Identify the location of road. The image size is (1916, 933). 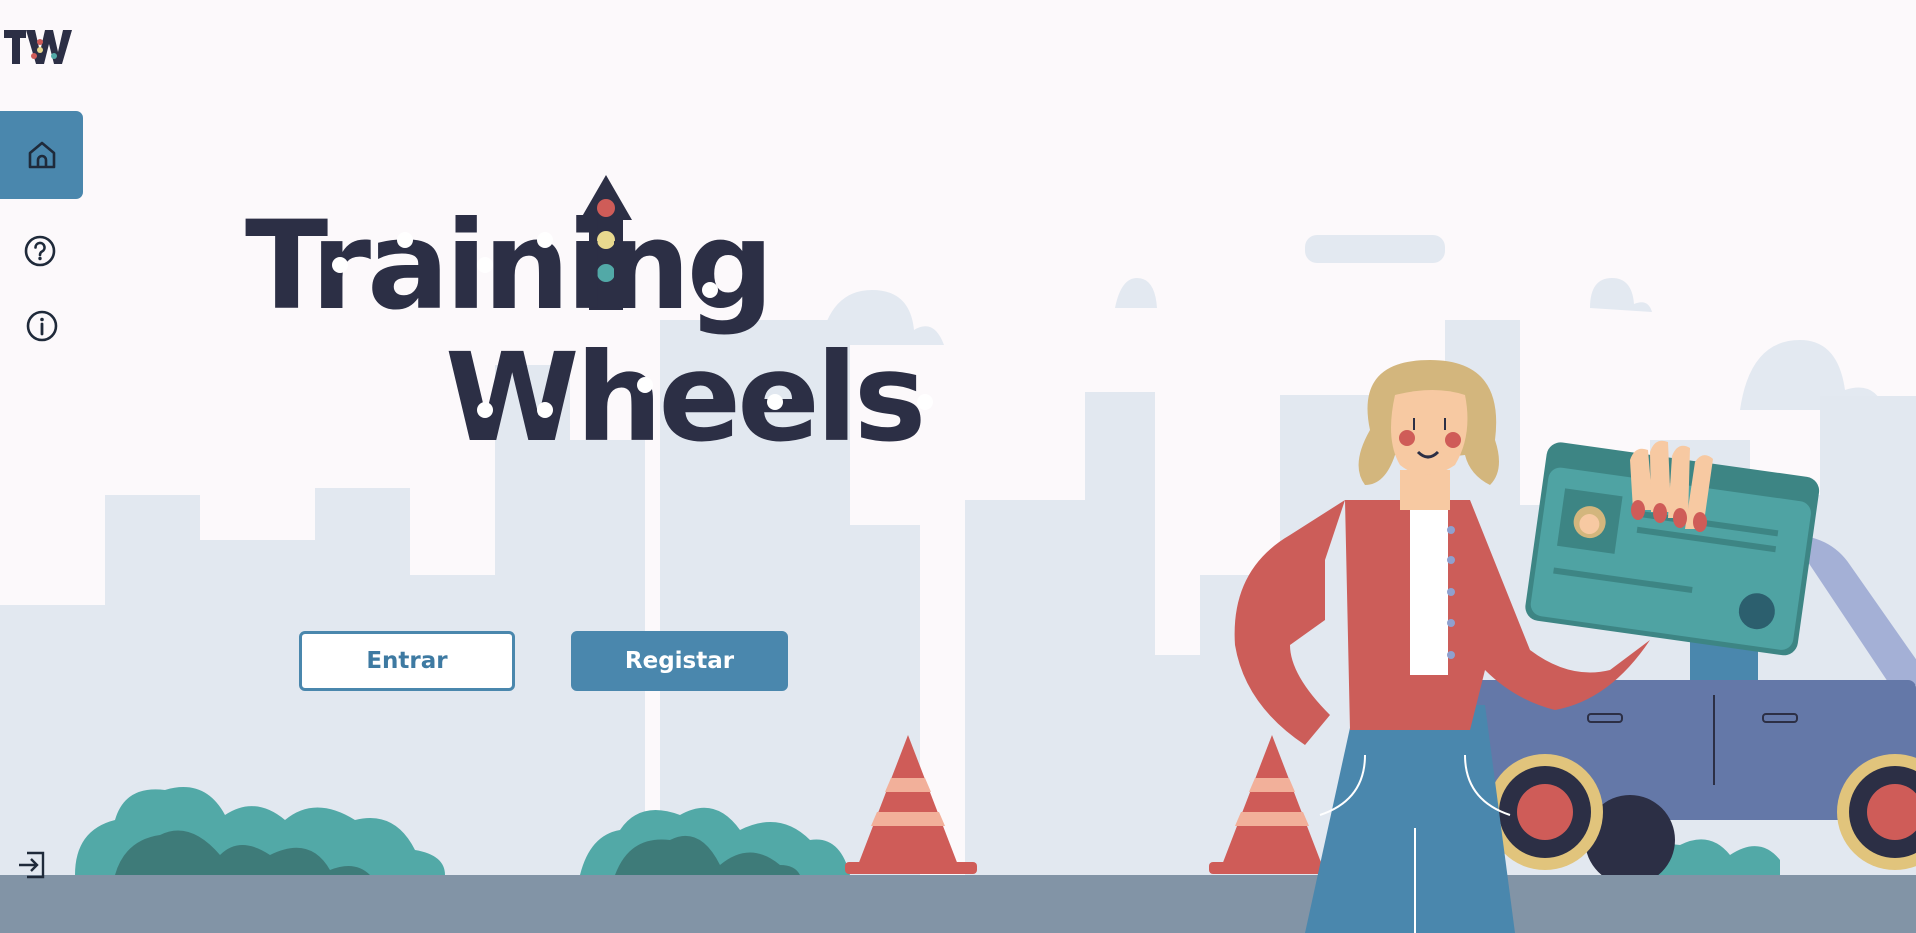
(958, 904).